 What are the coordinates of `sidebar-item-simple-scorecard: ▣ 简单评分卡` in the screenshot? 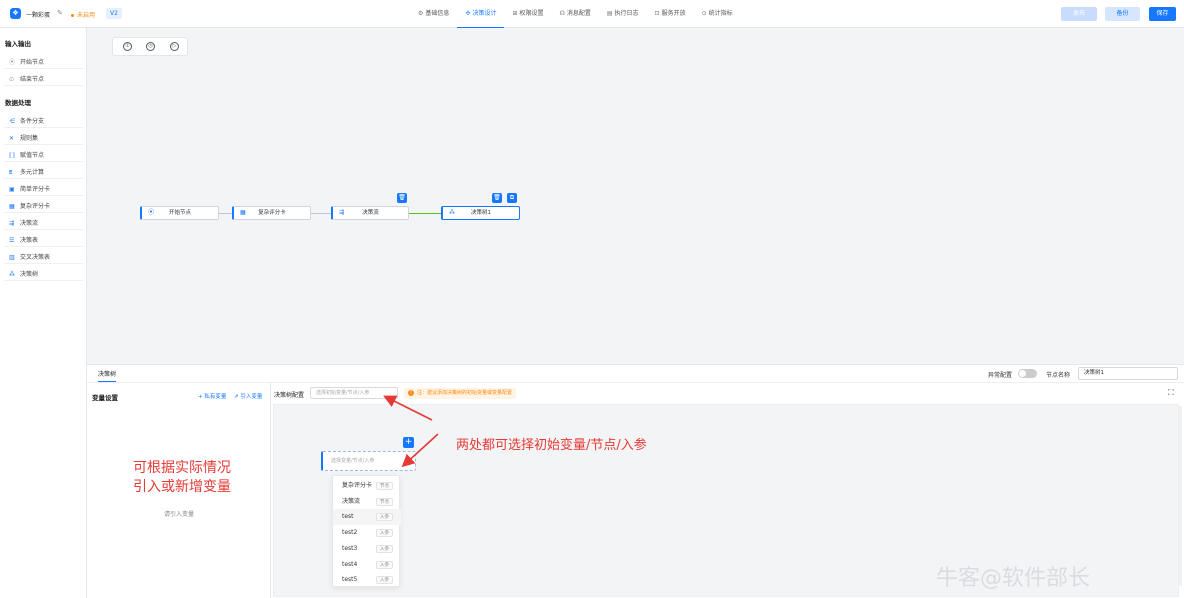 It's located at (43, 189).